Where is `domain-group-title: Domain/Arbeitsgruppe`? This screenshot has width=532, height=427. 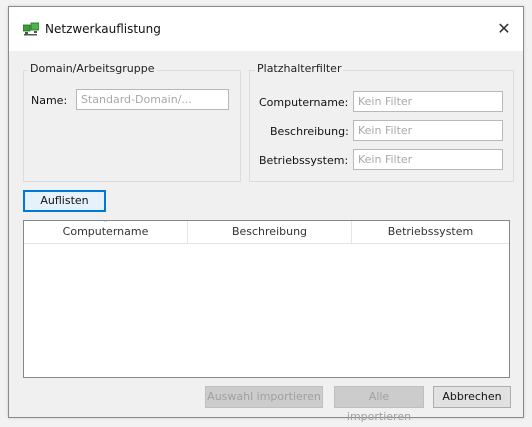 domain-group-title: Domain/Arbeitsgruppe is located at coordinates (92, 68).